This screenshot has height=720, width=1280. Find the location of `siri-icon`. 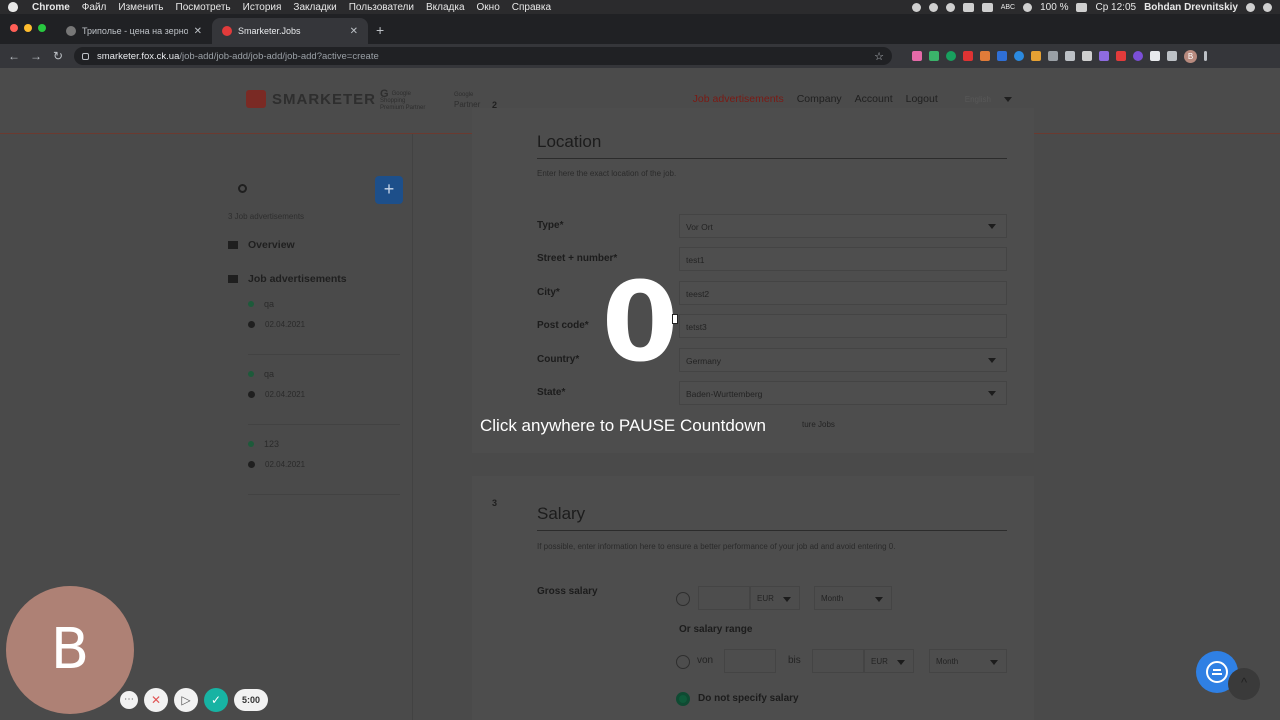

siri-icon is located at coordinates (1267, 7).